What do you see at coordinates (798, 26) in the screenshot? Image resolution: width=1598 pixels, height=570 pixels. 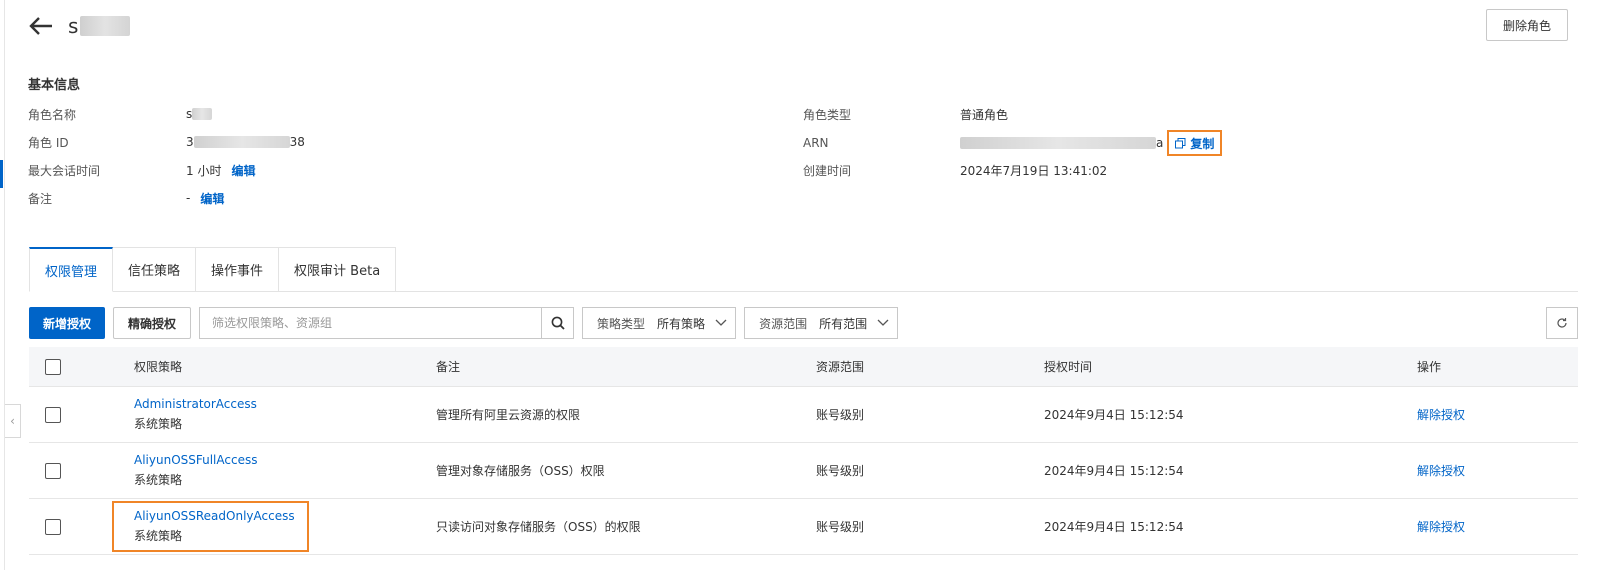 I see `page-header: s 删除角色` at bounding box center [798, 26].